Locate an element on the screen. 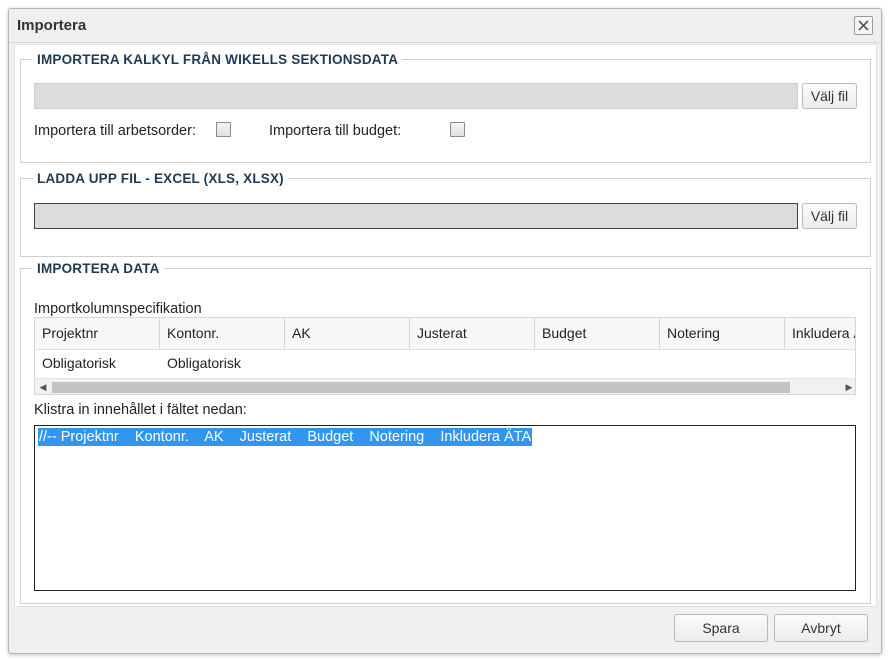  wikells-choose-file-button: Välj fil is located at coordinates (829, 96).